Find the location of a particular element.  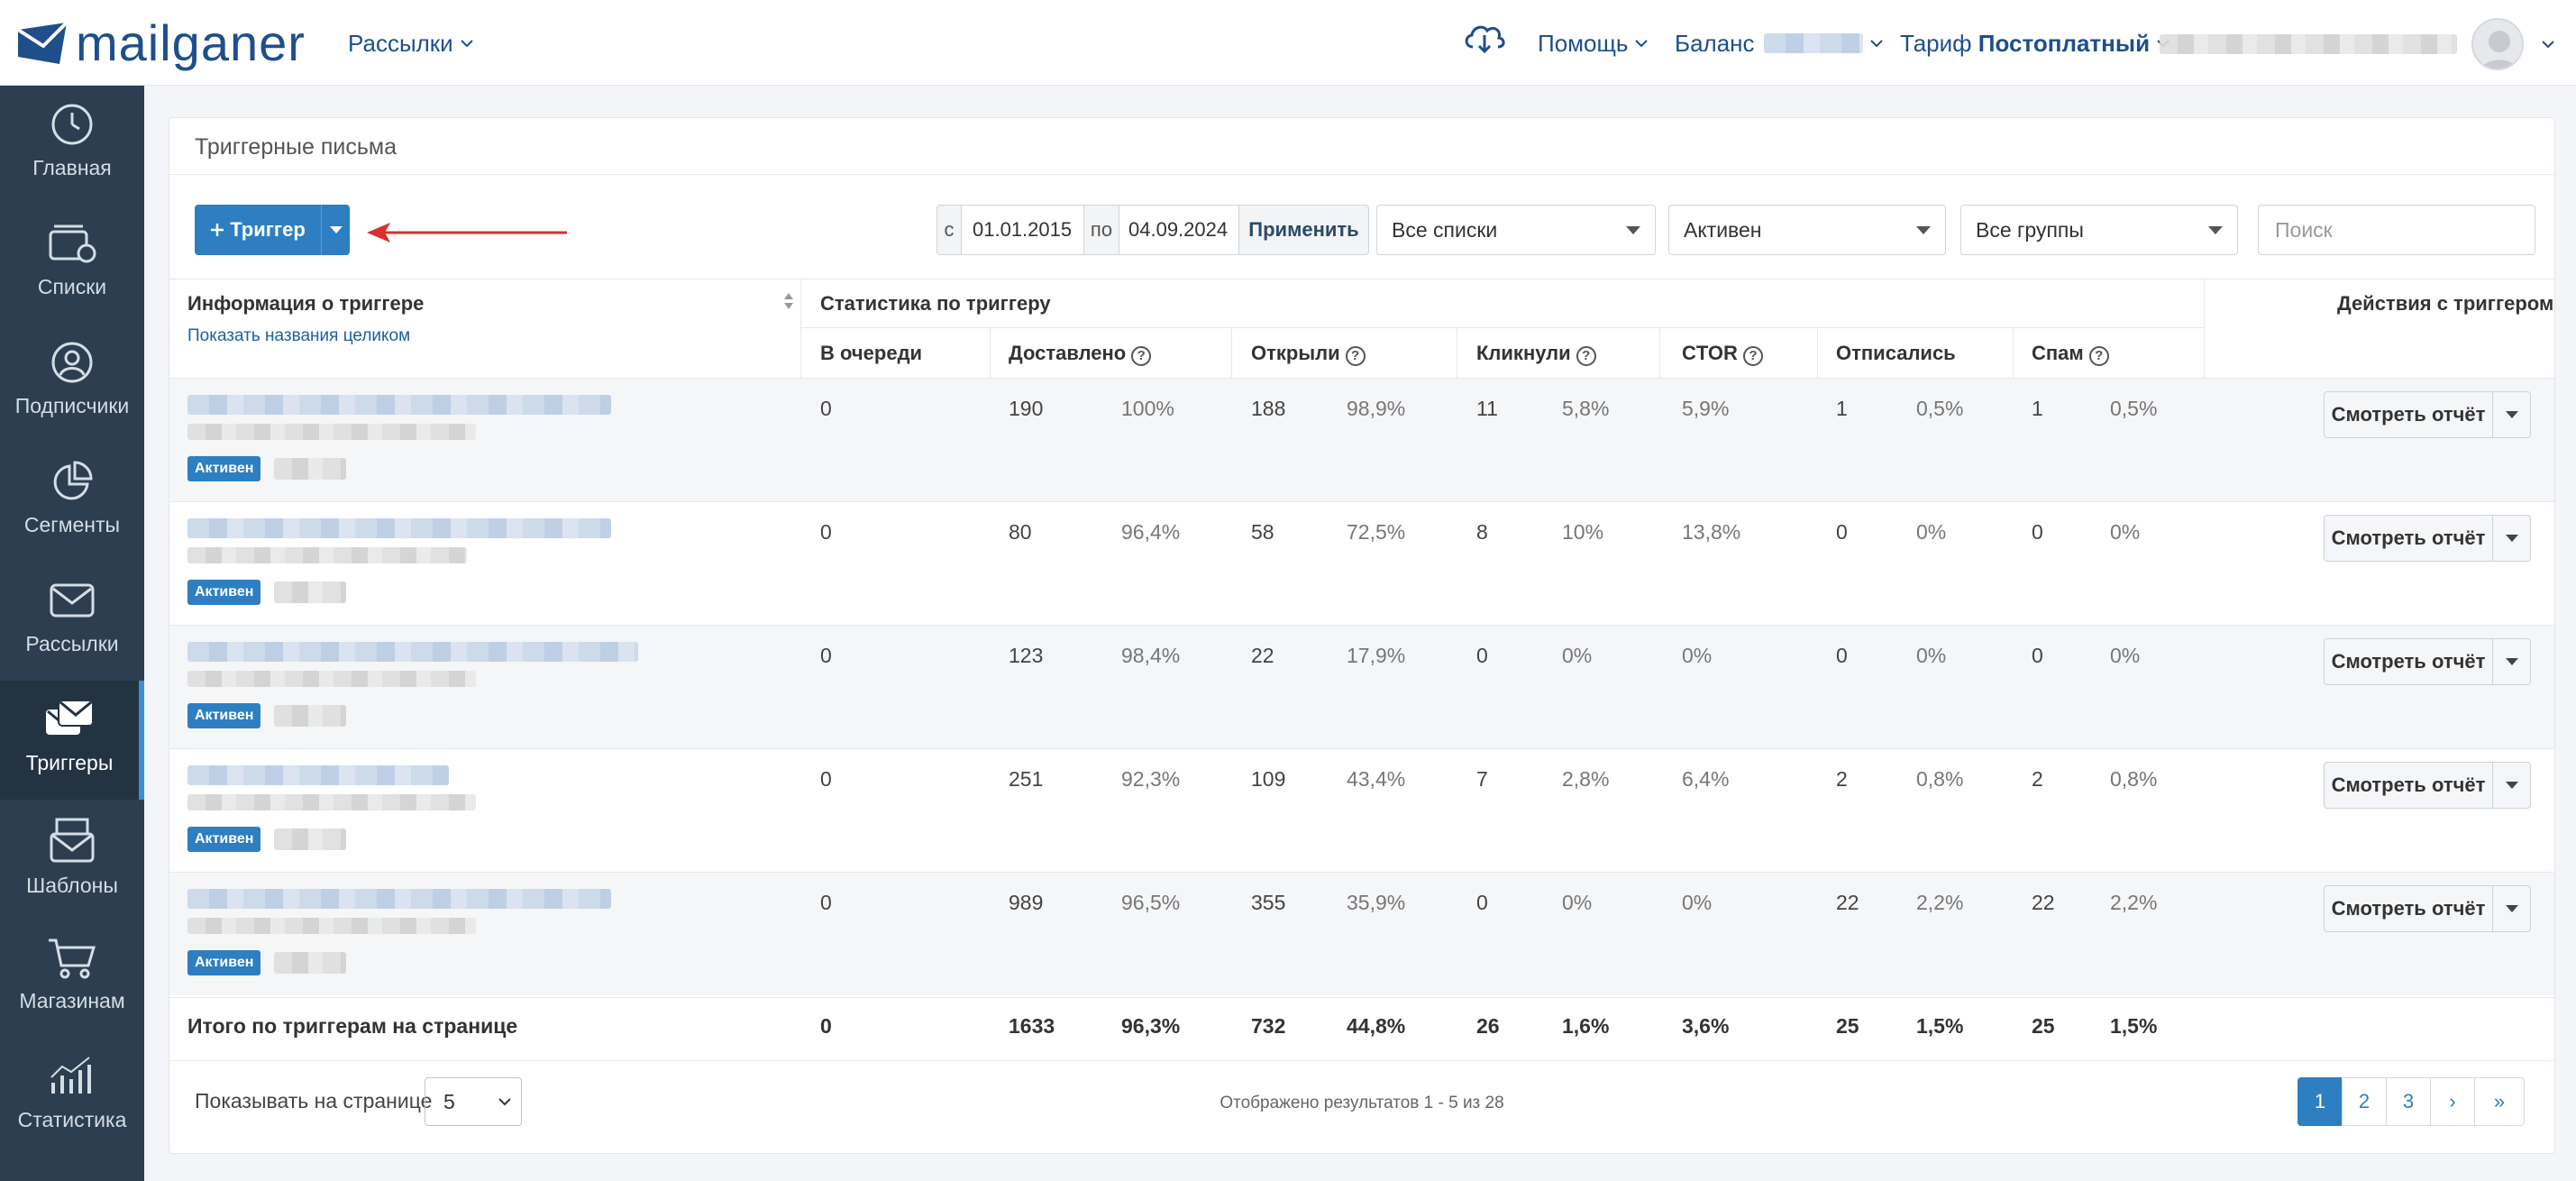

stats-icon is located at coordinates (70, 1075).